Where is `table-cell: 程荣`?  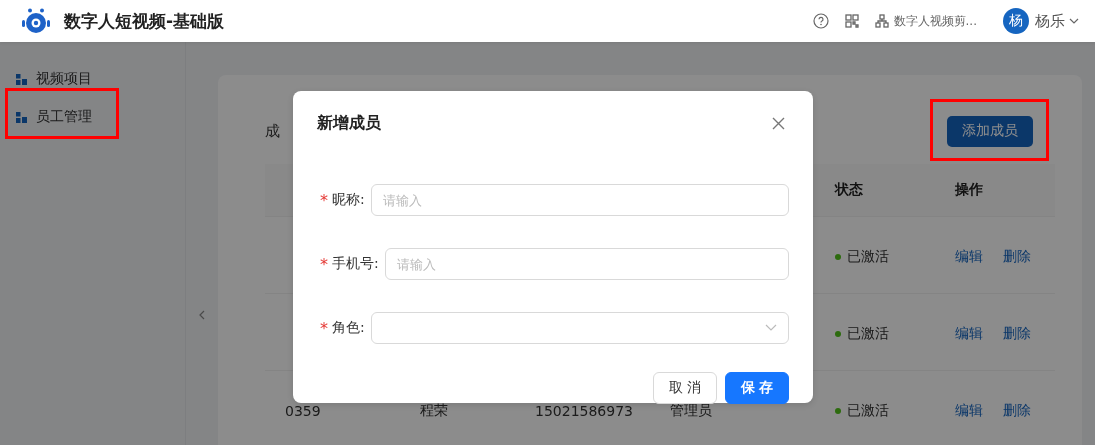 table-cell: 程荣 is located at coordinates (434, 411).